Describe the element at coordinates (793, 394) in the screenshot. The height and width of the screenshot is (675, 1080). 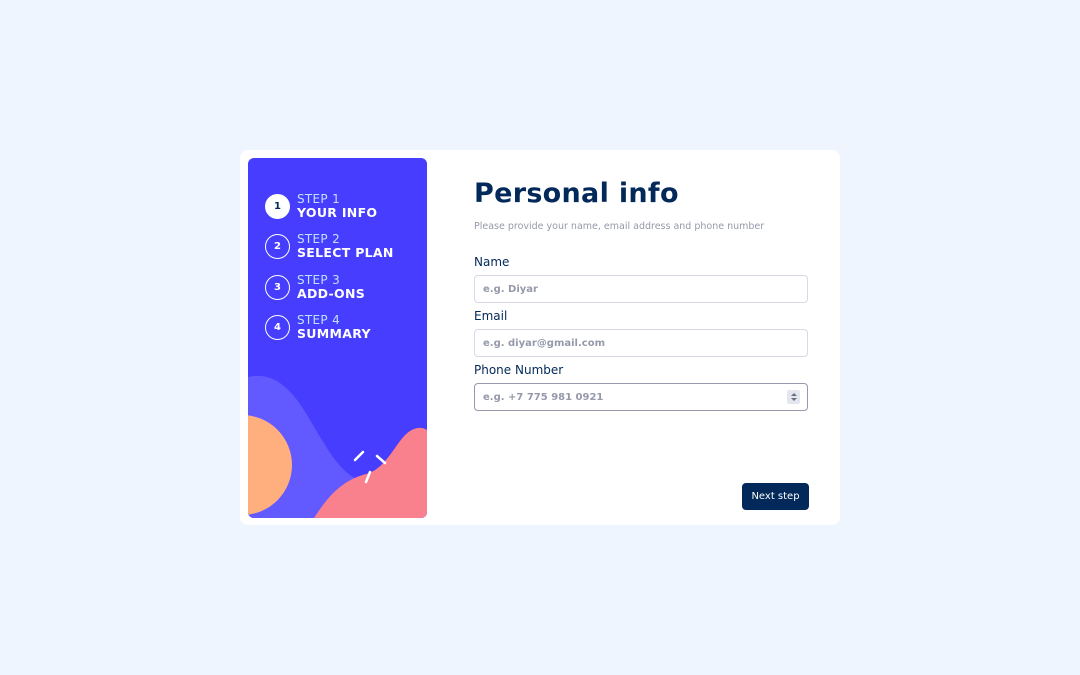
I see `chevron-up-icon` at that location.